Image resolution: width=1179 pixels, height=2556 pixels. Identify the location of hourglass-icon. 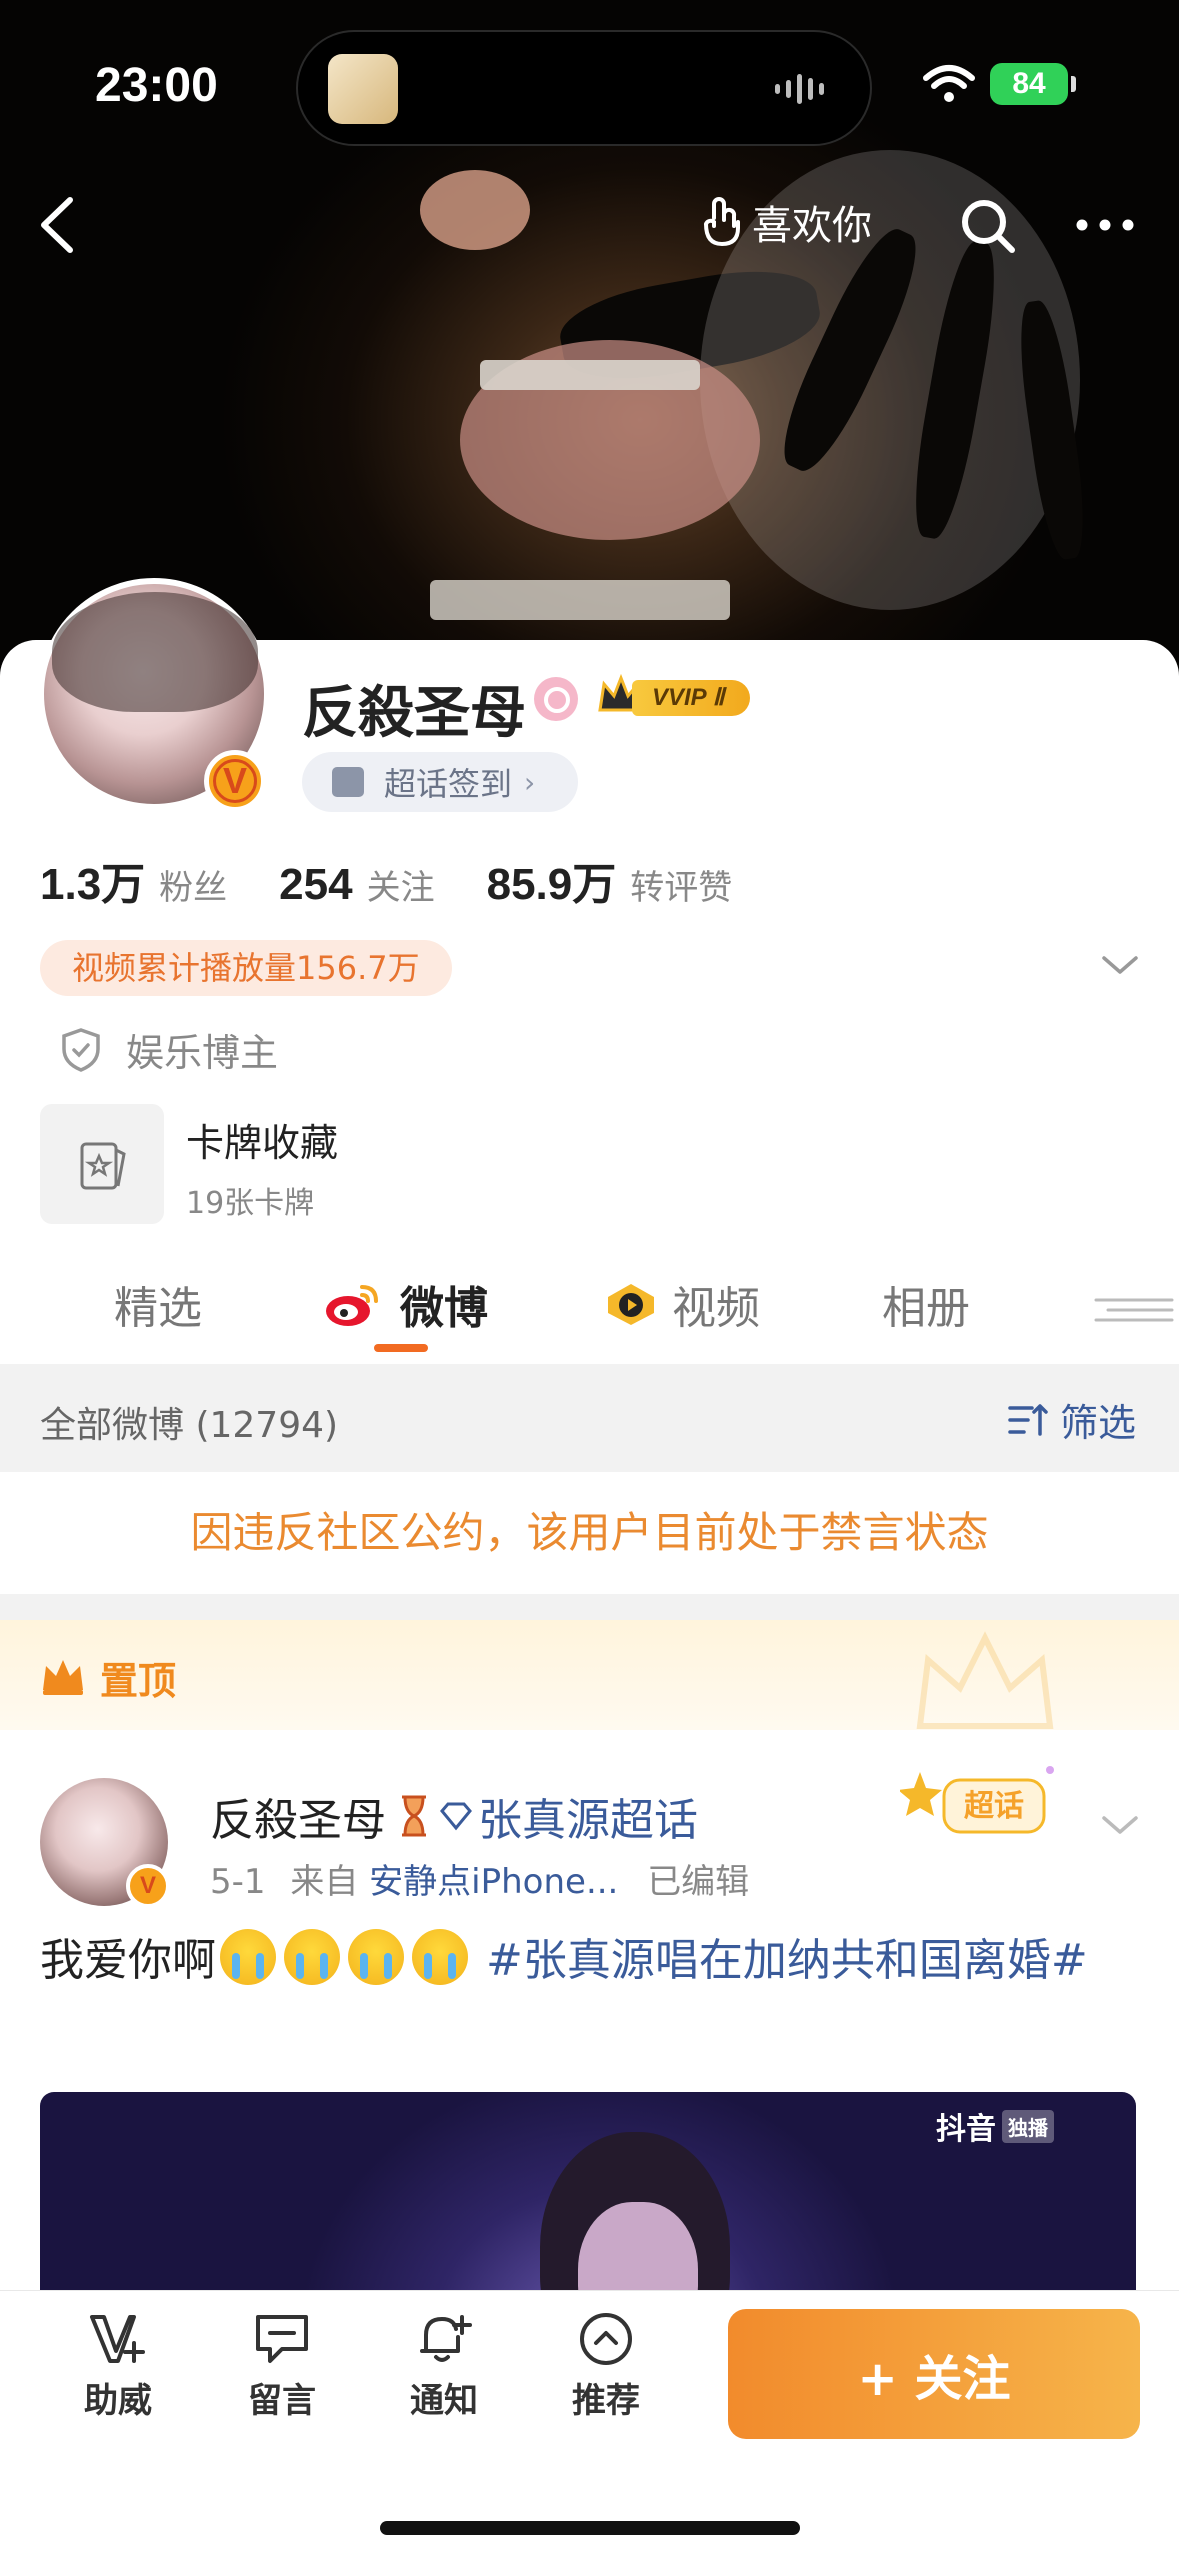
(414, 1816).